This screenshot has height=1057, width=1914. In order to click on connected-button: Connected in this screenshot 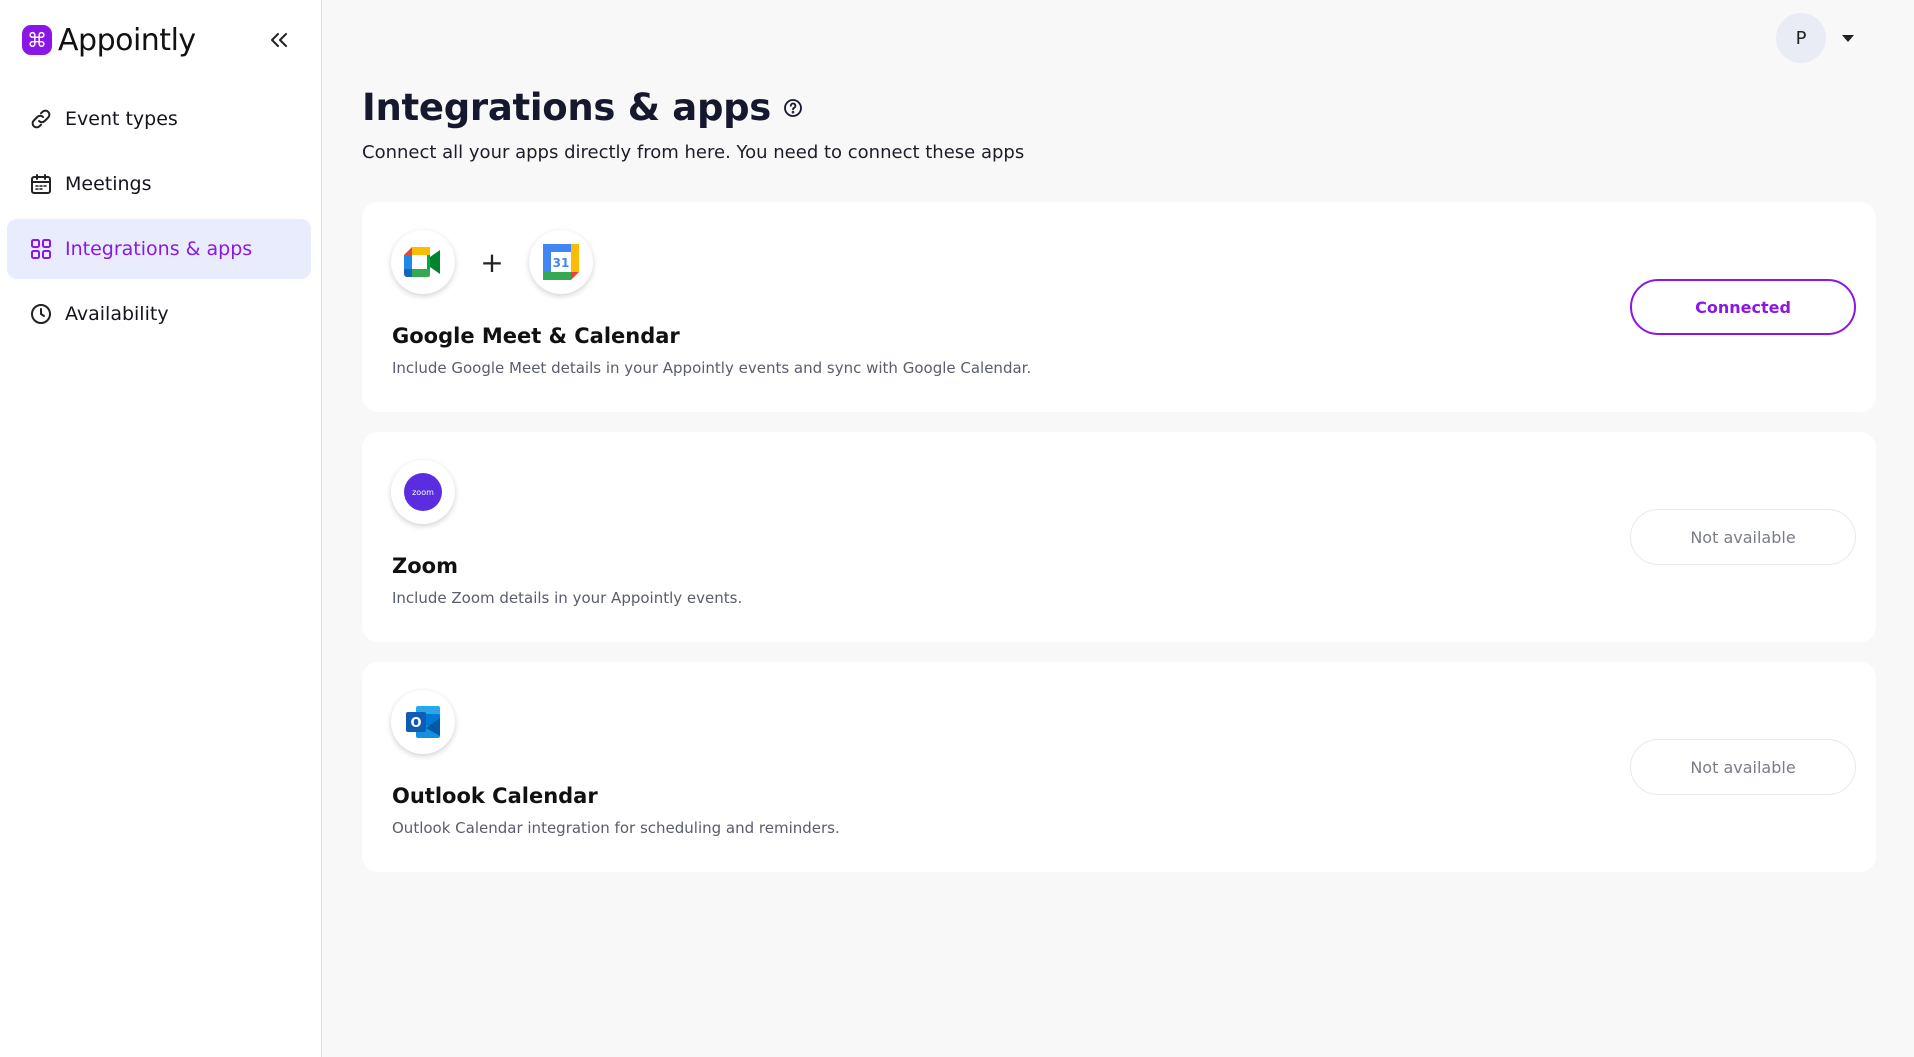, I will do `click(1743, 307)`.